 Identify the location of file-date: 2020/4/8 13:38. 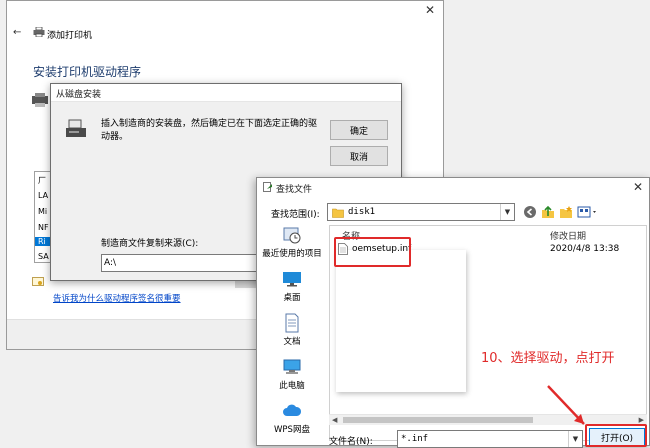
(585, 249).